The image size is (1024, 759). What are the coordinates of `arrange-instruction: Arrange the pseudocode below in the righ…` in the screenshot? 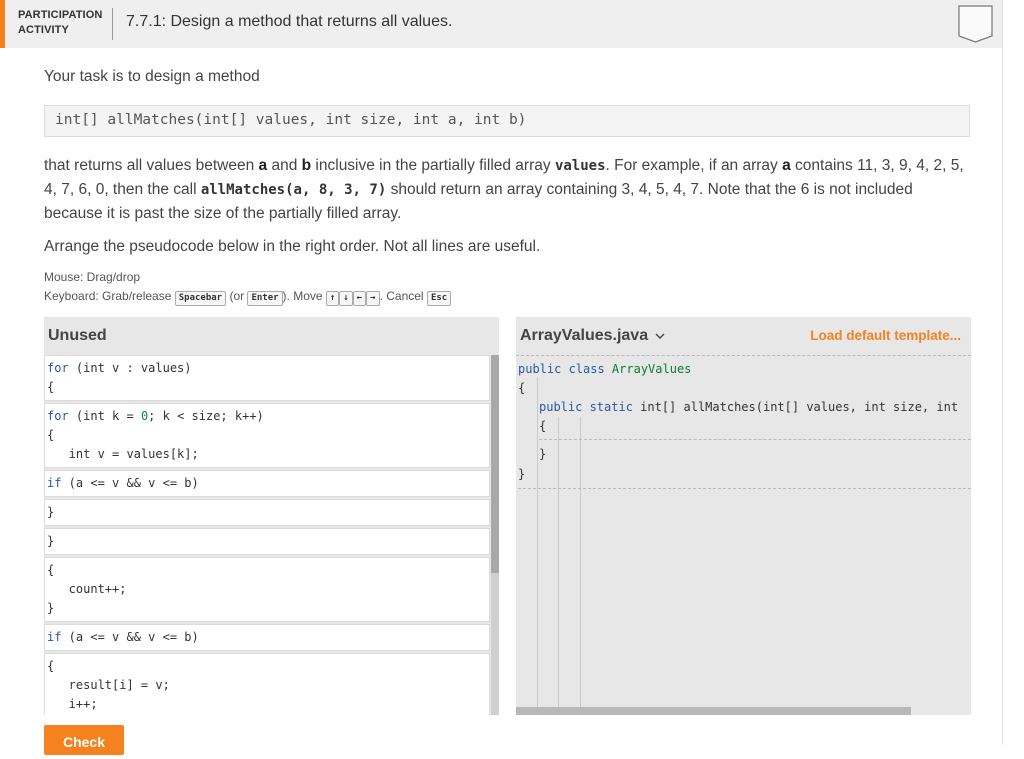 It's located at (292, 247).